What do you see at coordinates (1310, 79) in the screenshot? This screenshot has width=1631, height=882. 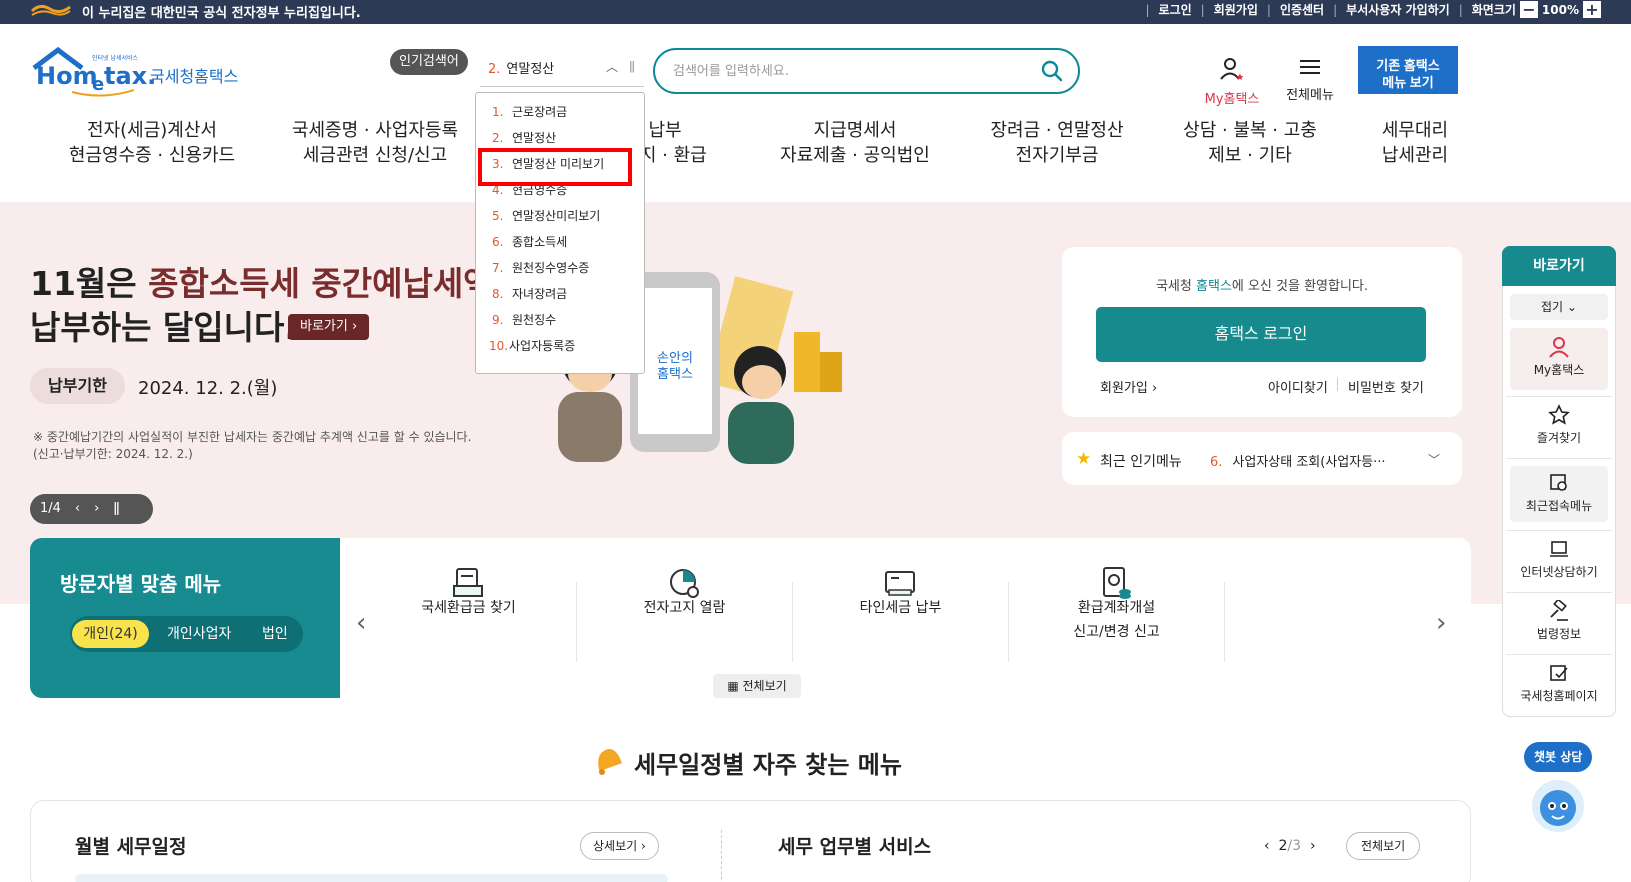 I see `all-menu-button: 전체메뉴` at bounding box center [1310, 79].